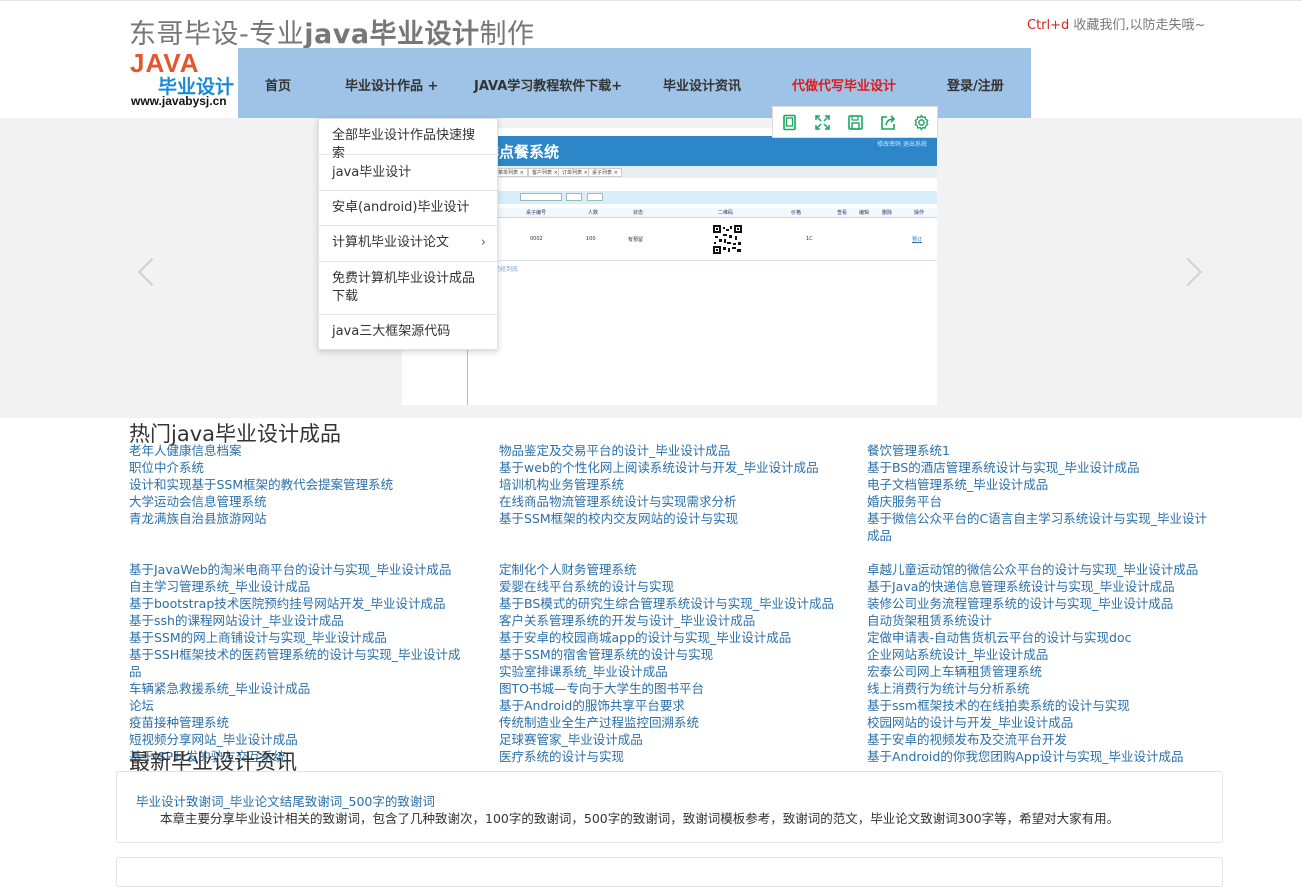 Image resolution: width=1302 pixels, height=887 pixels. Describe the element at coordinates (299, 722) in the screenshot. I see `hot-link: 疫苗接种管理系统` at that location.